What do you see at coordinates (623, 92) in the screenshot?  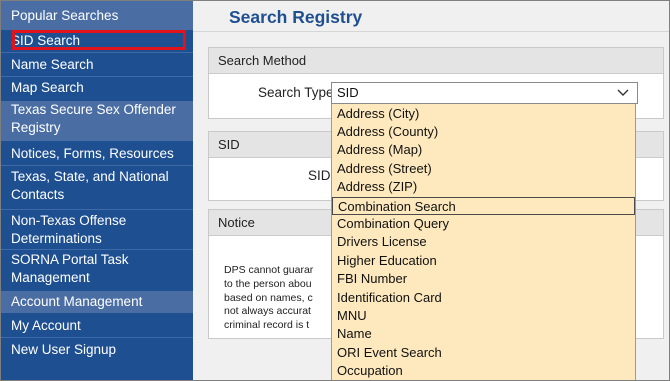 I see `chevron-down-icon` at bounding box center [623, 92].